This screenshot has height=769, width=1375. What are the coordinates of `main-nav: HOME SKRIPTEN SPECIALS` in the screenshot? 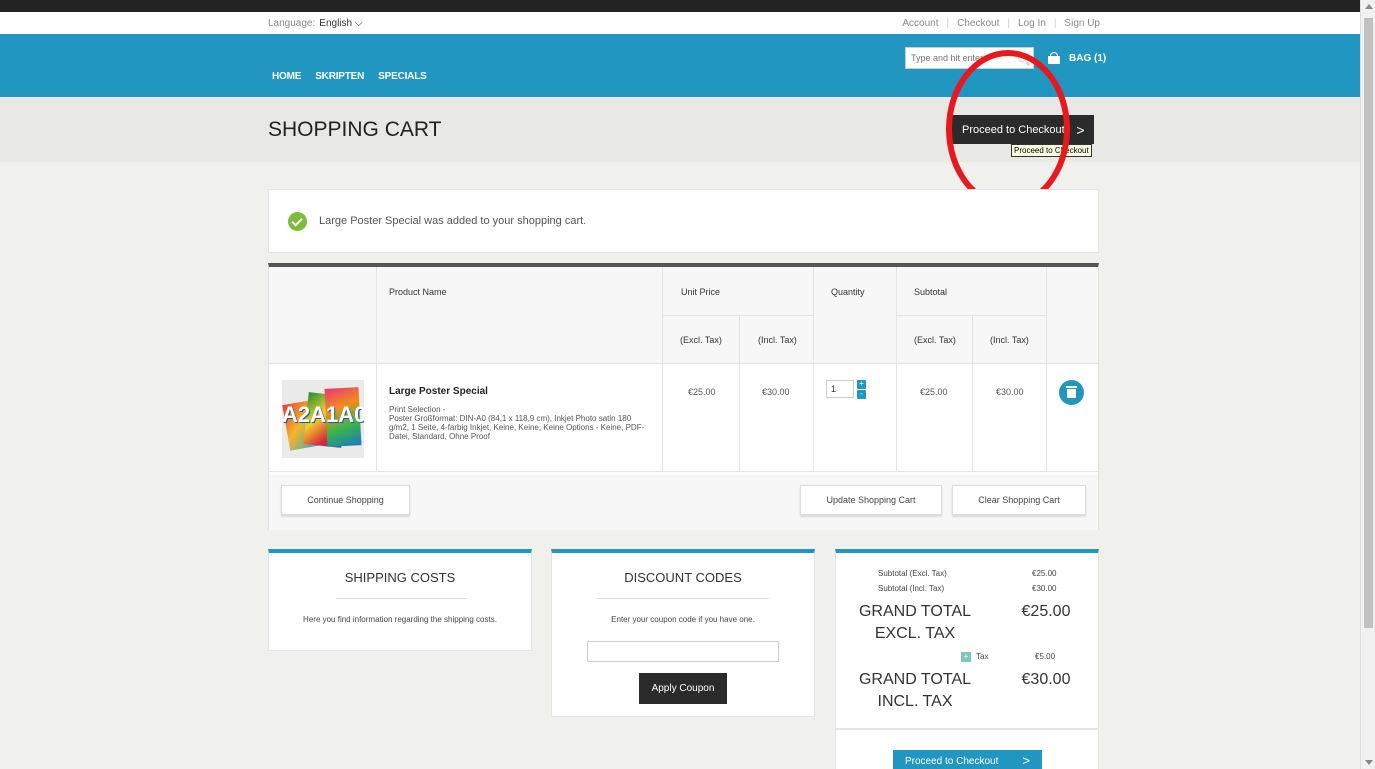 It's located at (349, 76).